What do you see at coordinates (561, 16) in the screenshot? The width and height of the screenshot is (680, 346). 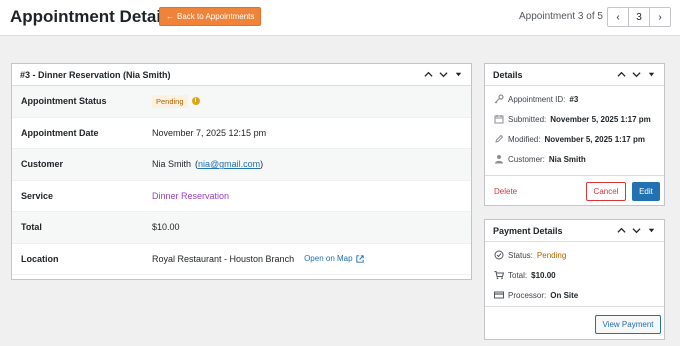 I see `appointment-counter: Appointment 3 of 5` at bounding box center [561, 16].